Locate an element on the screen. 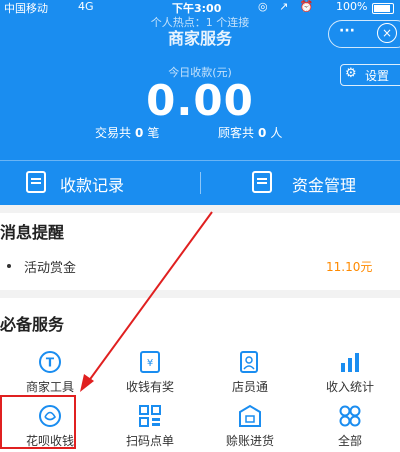 The width and height of the screenshot is (400, 452). battery-percent: 100% is located at coordinates (352, 6).